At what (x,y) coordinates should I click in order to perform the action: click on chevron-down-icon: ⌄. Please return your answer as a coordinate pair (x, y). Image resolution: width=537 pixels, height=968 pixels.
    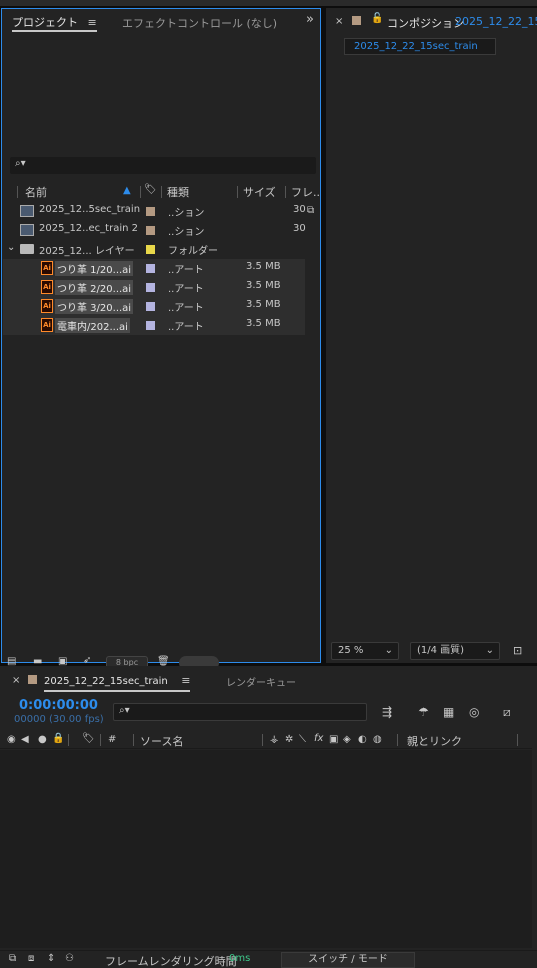
    Looking at the image, I should click on (11, 247).